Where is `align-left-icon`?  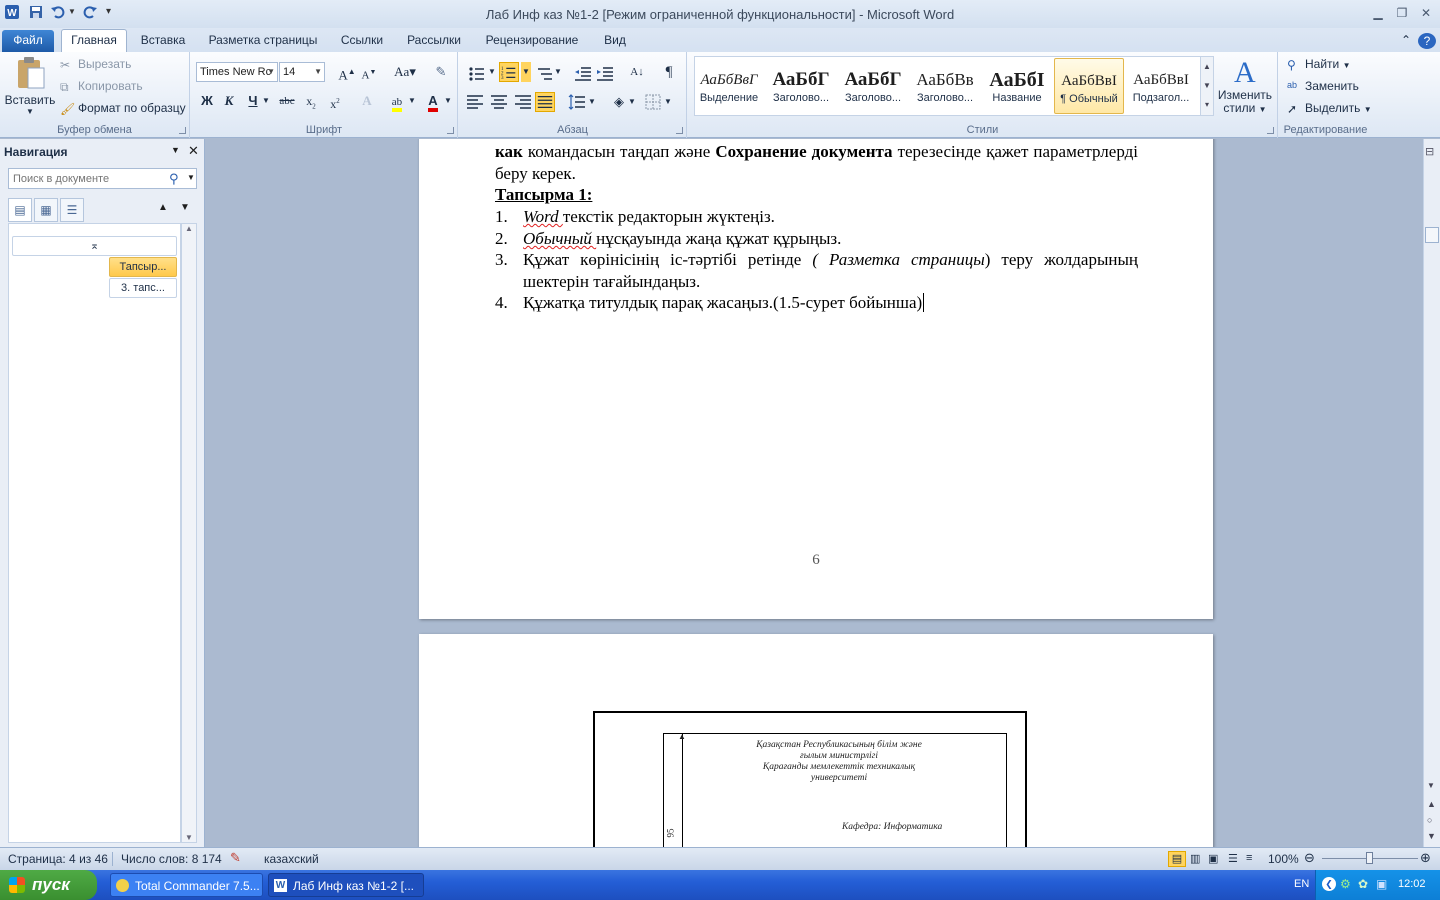
align-left-icon is located at coordinates (475, 102).